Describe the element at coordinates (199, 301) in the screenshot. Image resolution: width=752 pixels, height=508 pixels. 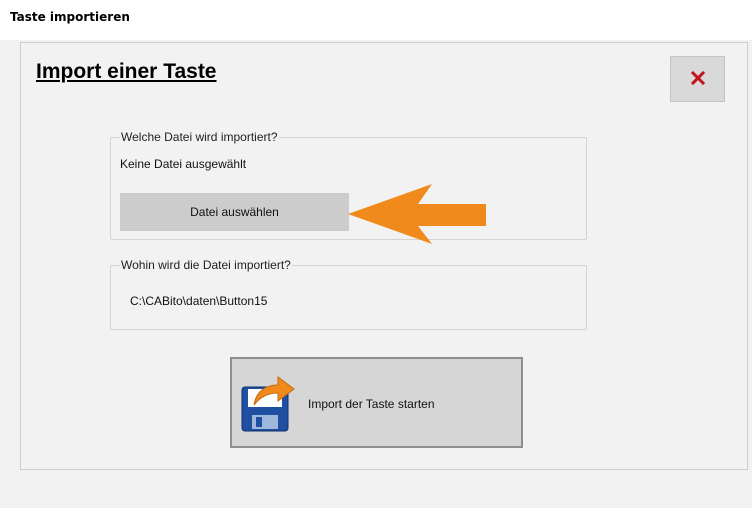
I see `target-path-text: C:\CABito\daten\Button15` at that location.